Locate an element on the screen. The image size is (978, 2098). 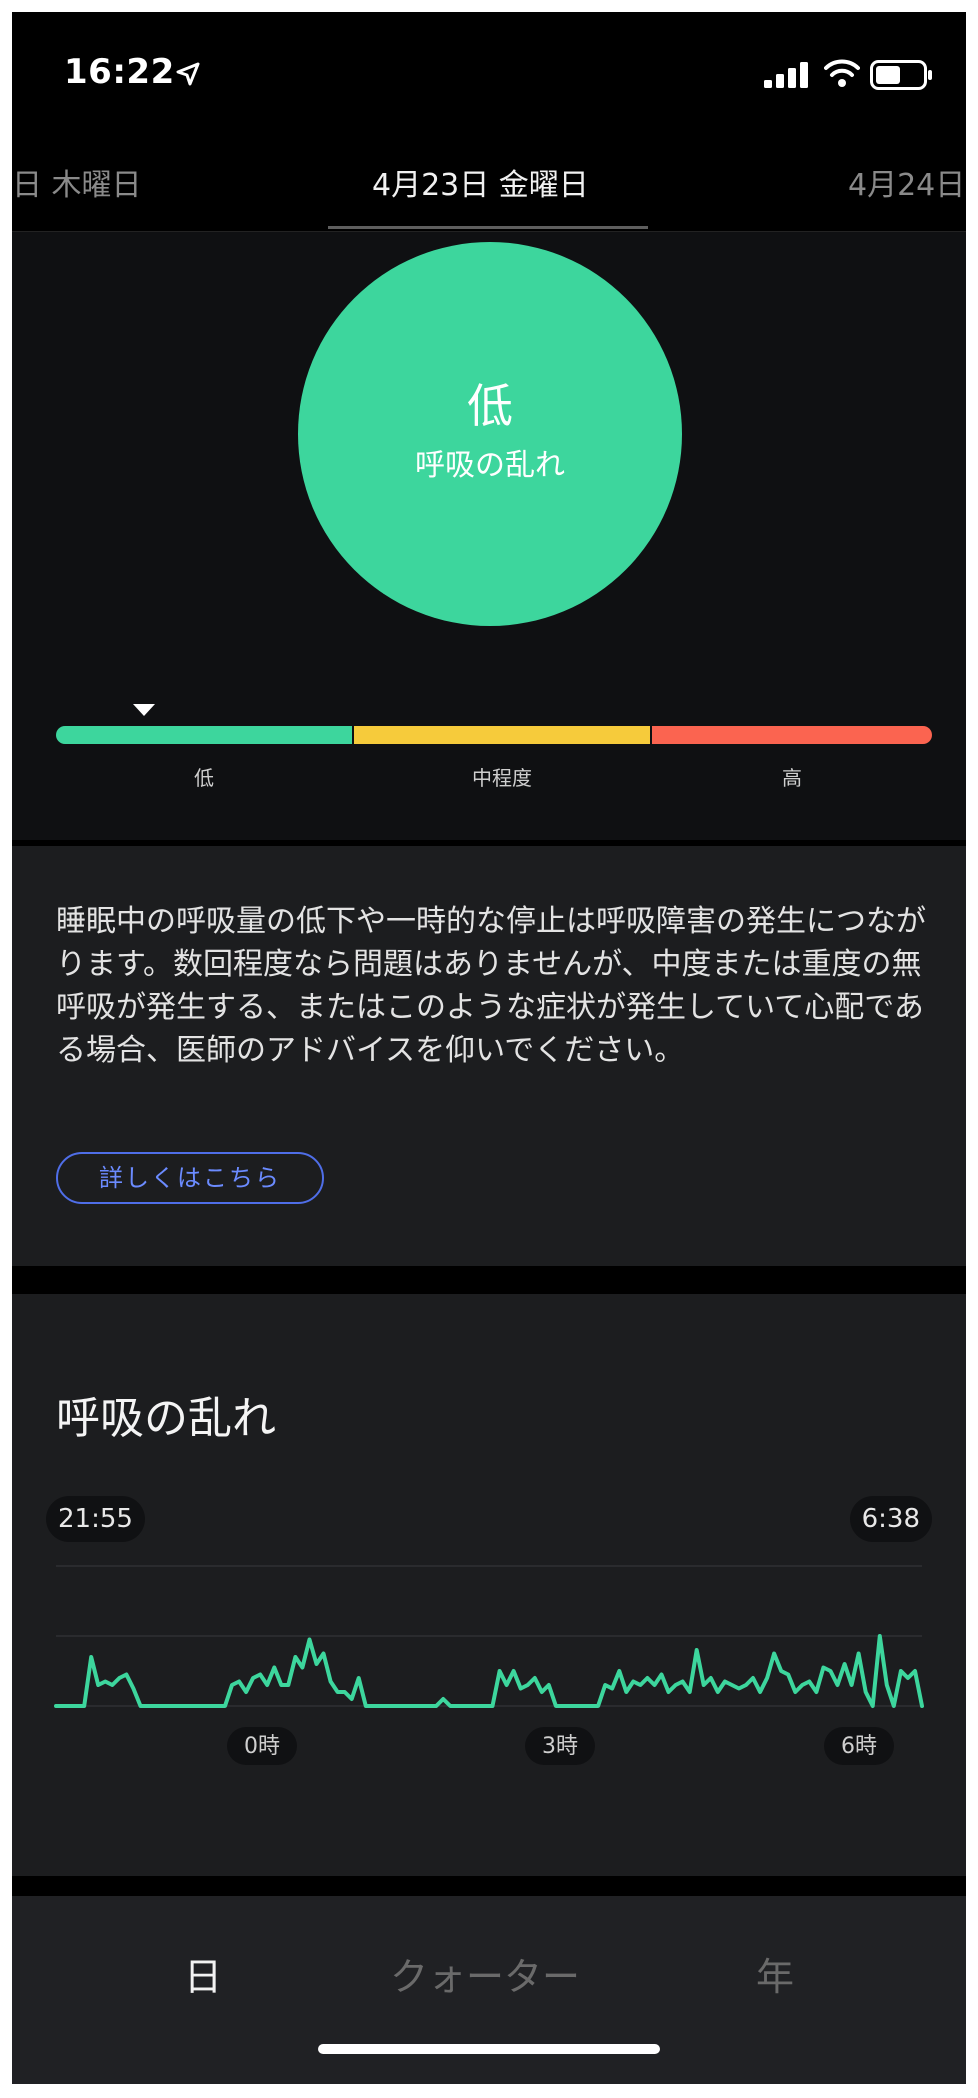
date-selector: 日 木曜日 4月23日 金曜日 4月24日 is located at coordinates (489, 182).